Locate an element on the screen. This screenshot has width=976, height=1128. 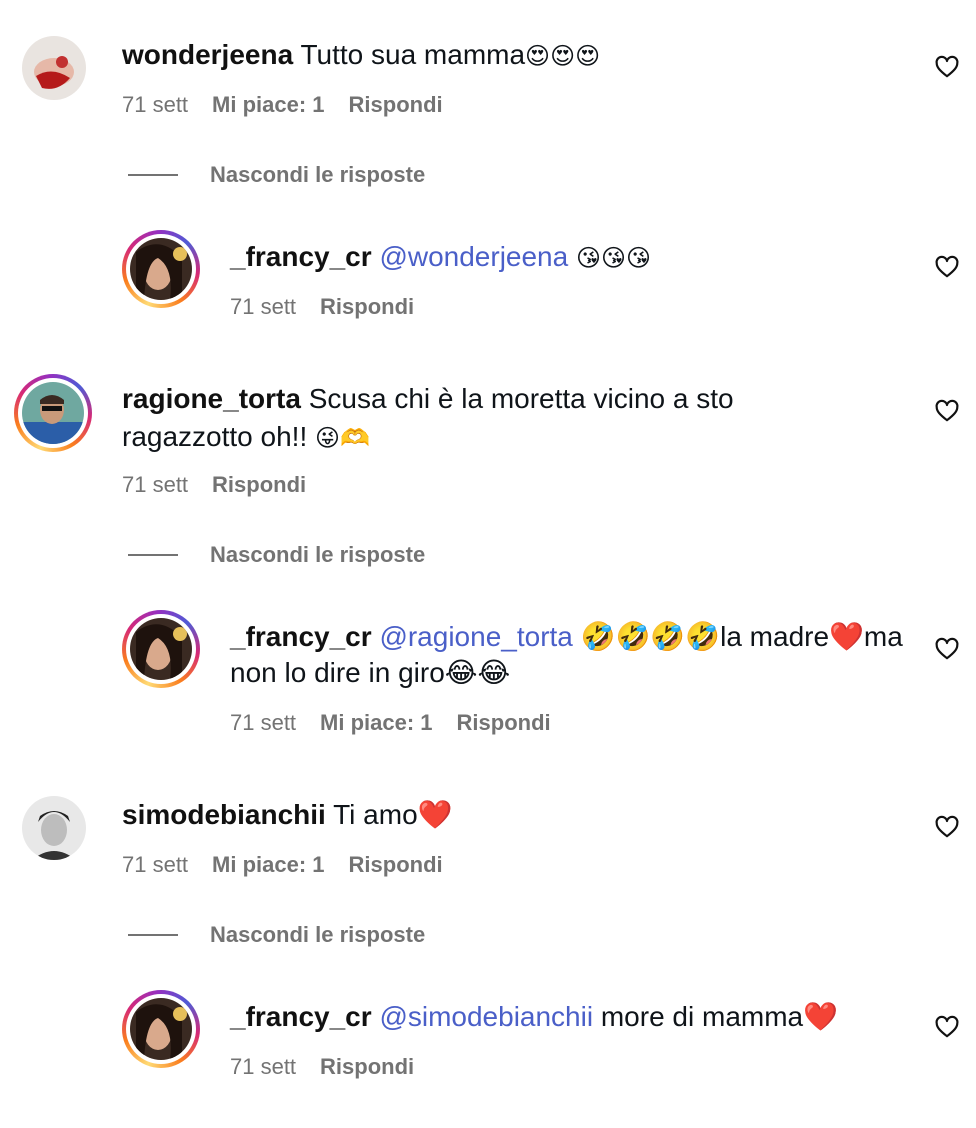
comment-text: Scusa chi è la moretta vicino a sto is located at coordinates (521, 398).